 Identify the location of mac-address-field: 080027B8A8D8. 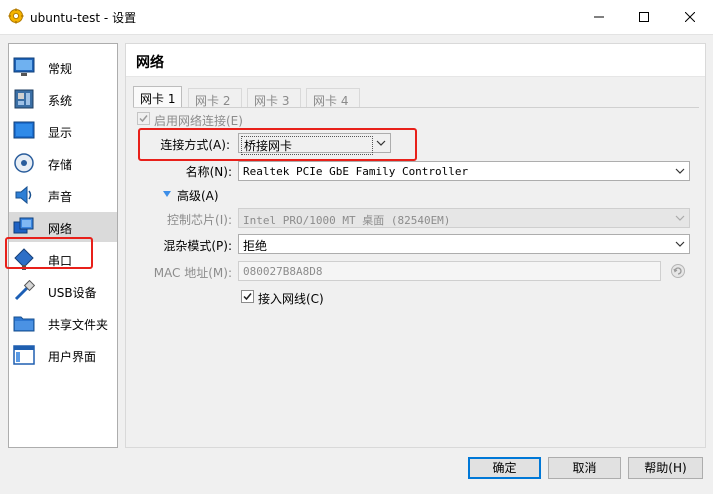
(449, 271).